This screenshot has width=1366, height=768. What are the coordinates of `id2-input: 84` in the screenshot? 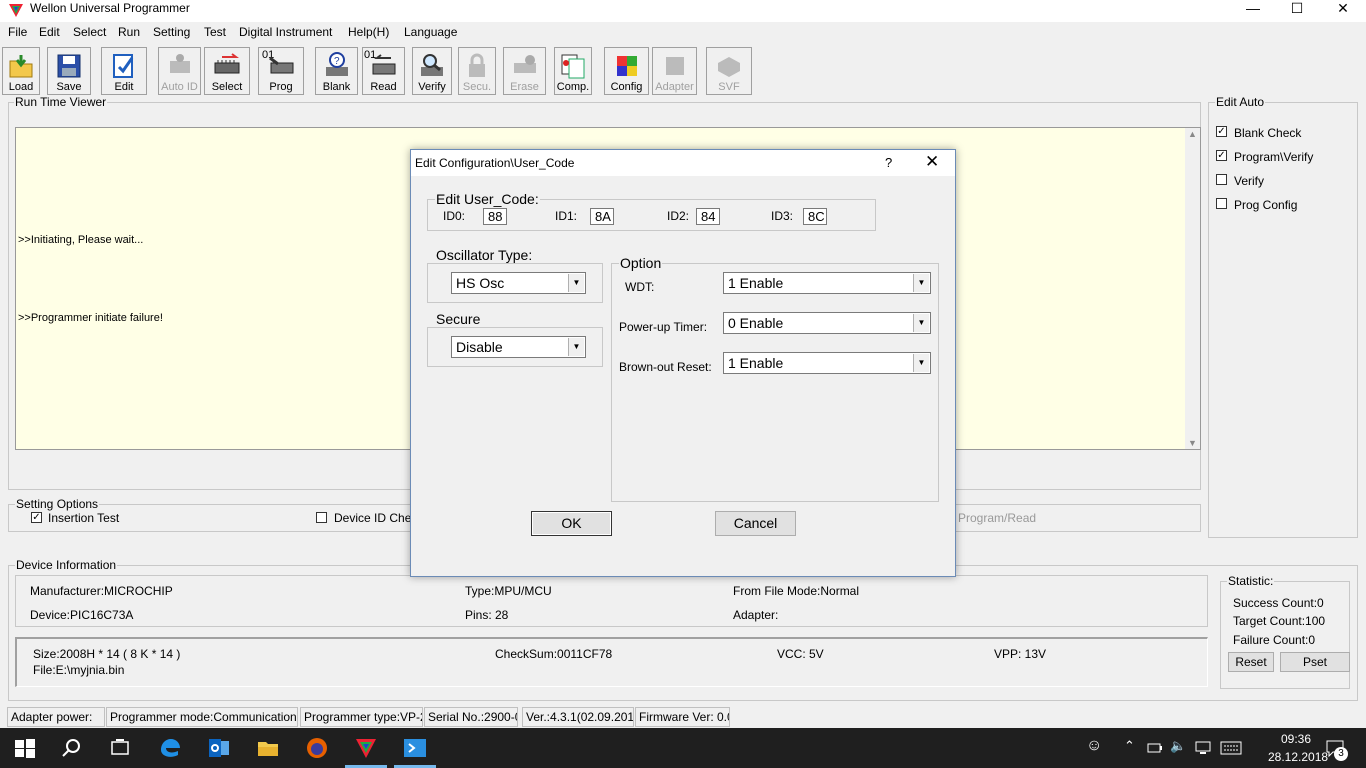 It's located at (708, 216).